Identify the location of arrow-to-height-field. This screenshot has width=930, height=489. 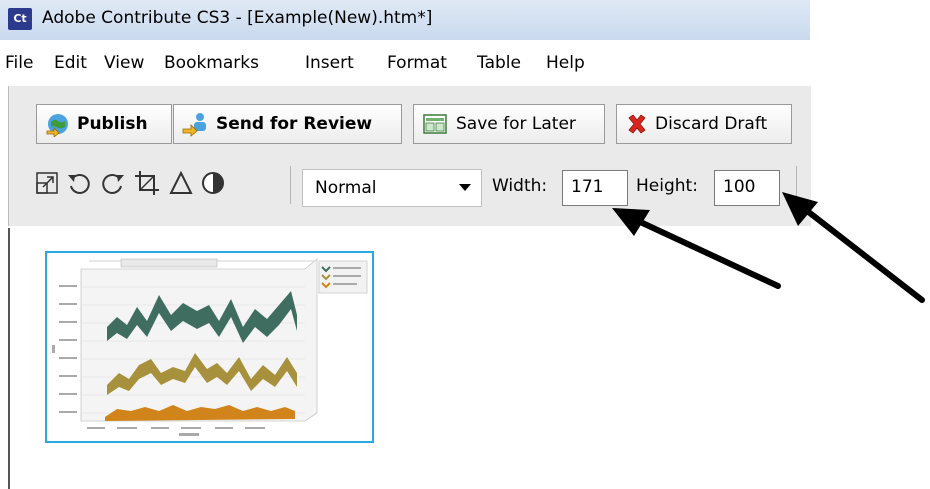
(864, 255).